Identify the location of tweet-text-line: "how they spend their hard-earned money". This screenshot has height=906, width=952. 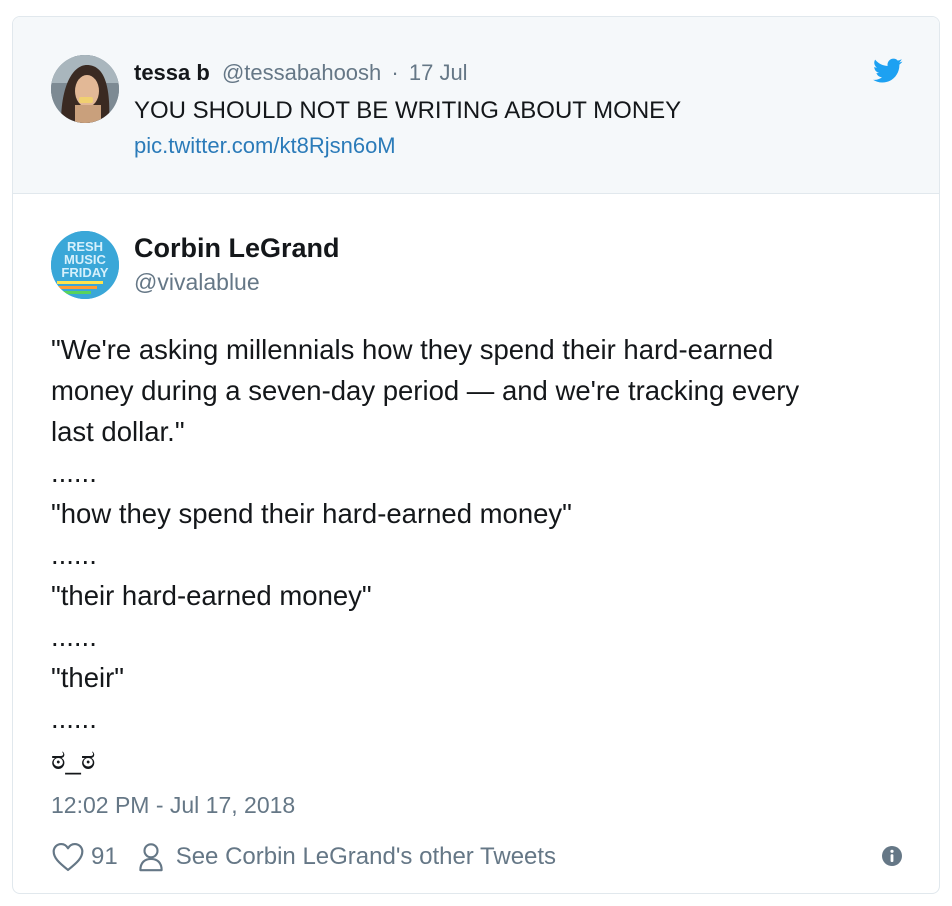
(311, 513).